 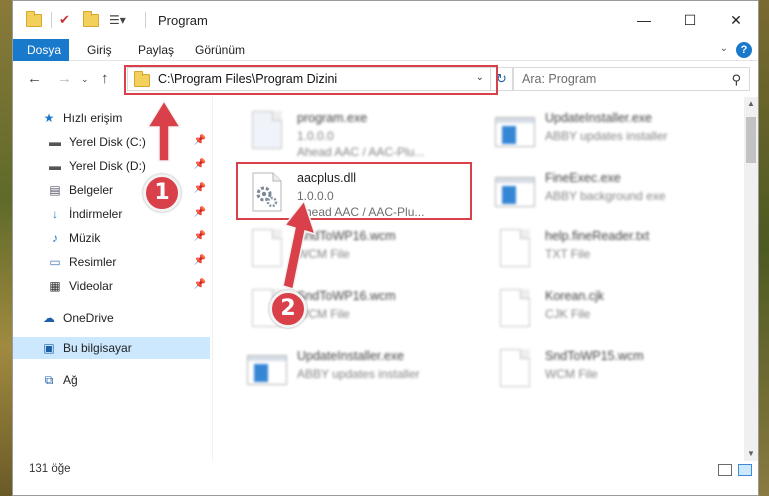 I want to click on annotation-arrows, so click(x=231, y=194).